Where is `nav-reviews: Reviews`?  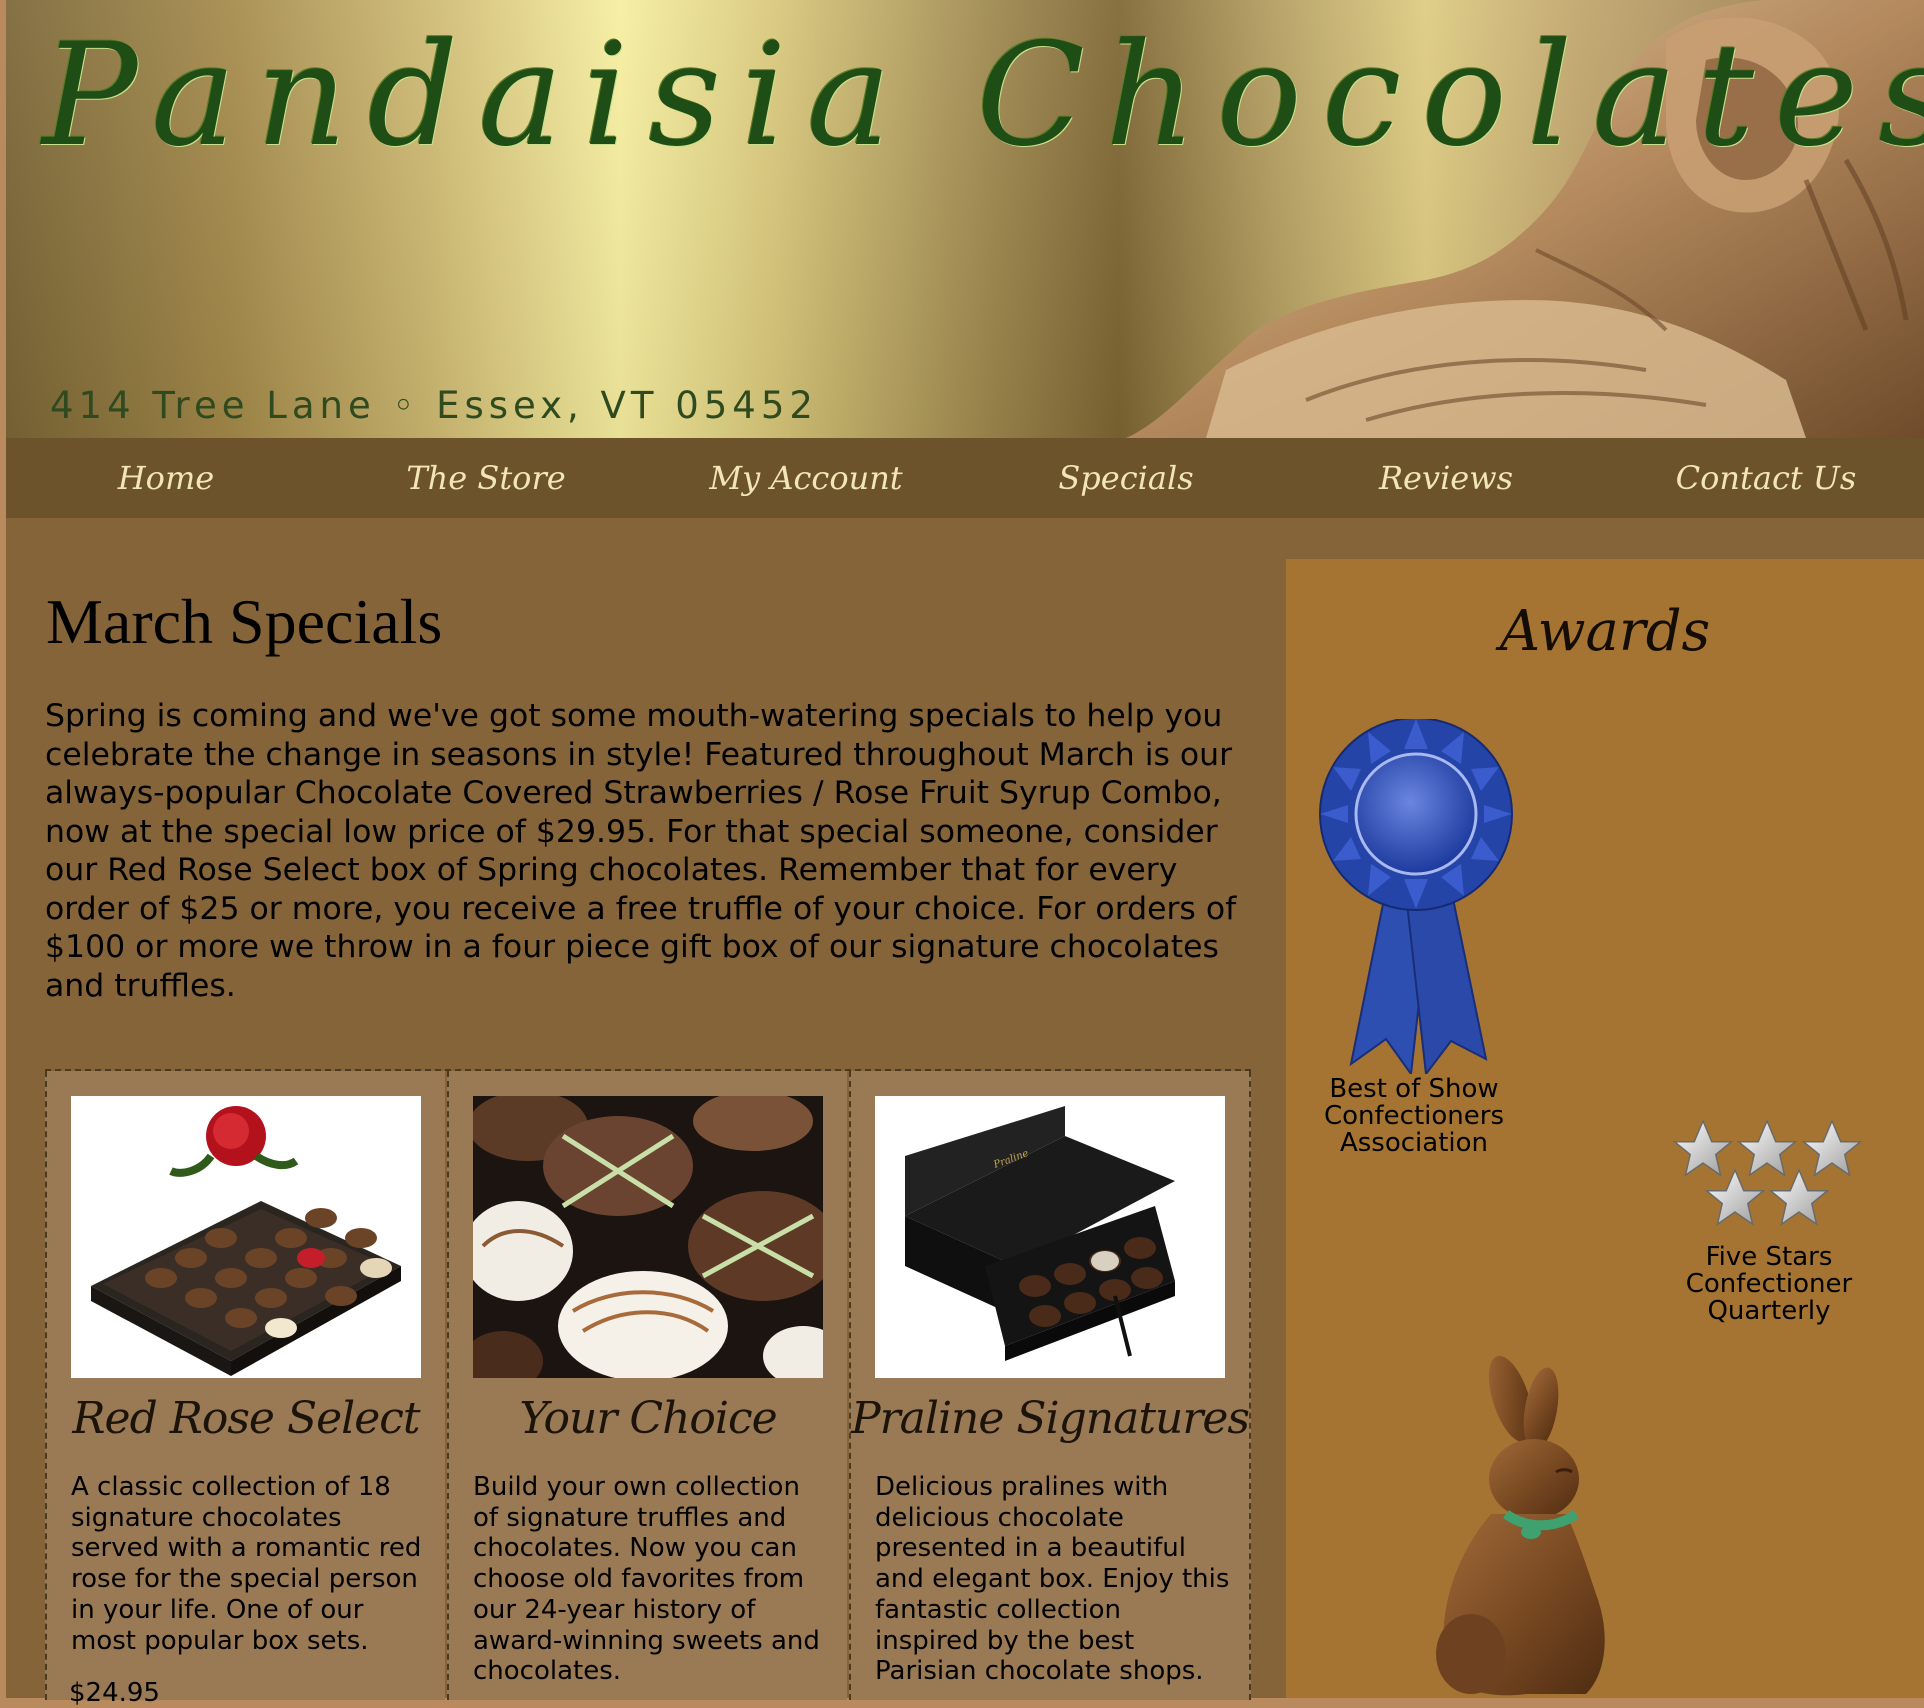 nav-reviews: Reviews is located at coordinates (1446, 478).